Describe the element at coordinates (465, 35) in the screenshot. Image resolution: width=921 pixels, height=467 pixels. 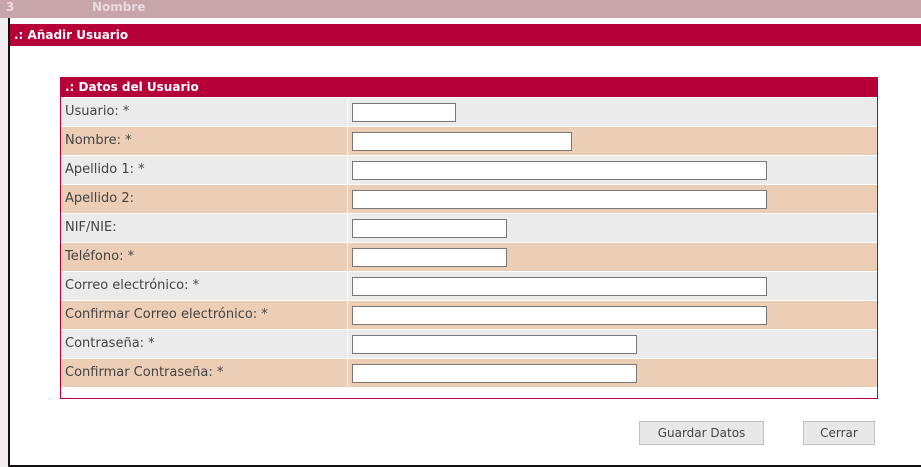
I see `dialog-title: .: Añadir Usuario` at that location.